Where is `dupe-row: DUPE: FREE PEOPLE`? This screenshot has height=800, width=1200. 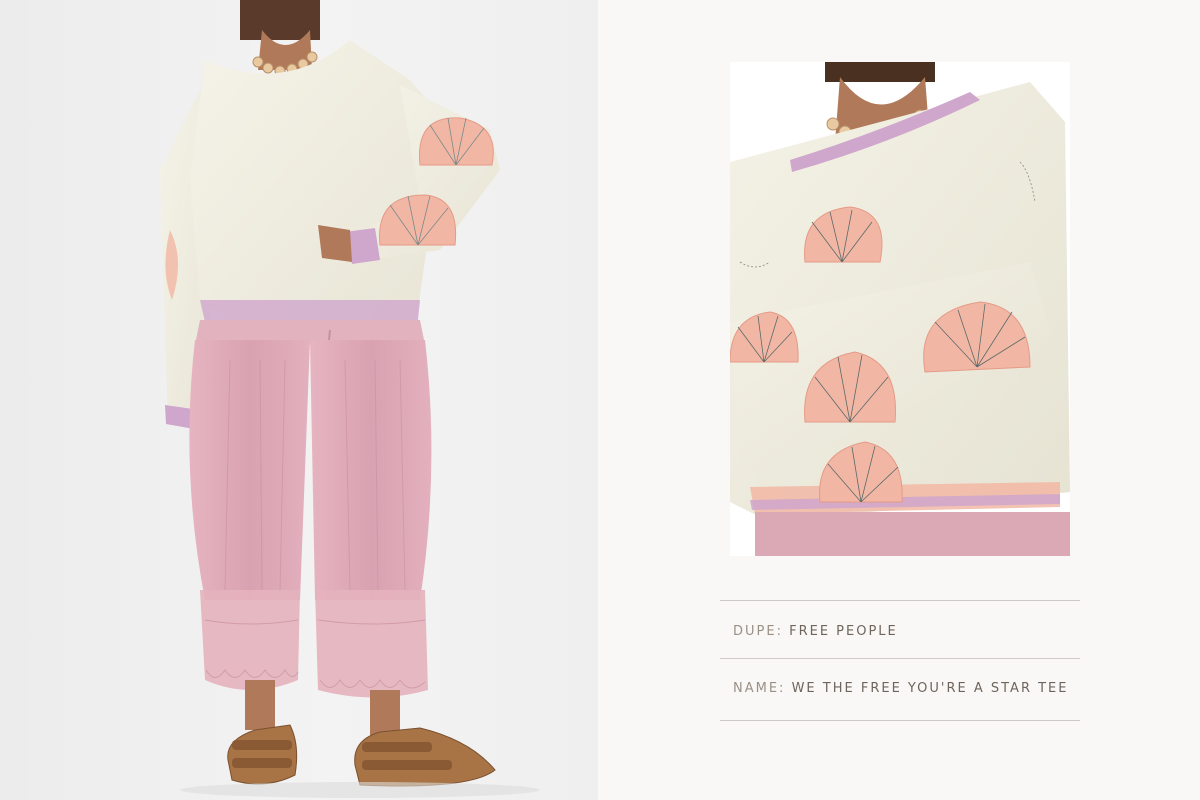
dupe-row: DUPE: FREE PEOPLE is located at coordinates (815, 631).